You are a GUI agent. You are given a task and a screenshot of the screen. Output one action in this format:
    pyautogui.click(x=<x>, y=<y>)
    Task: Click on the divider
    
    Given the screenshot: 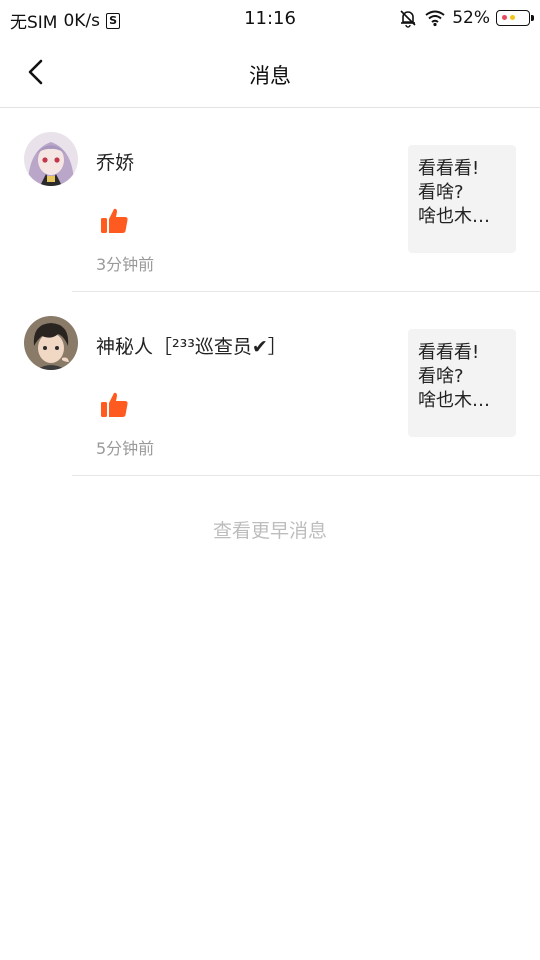 What is the action you would take?
    pyautogui.click(x=306, y=475)
    